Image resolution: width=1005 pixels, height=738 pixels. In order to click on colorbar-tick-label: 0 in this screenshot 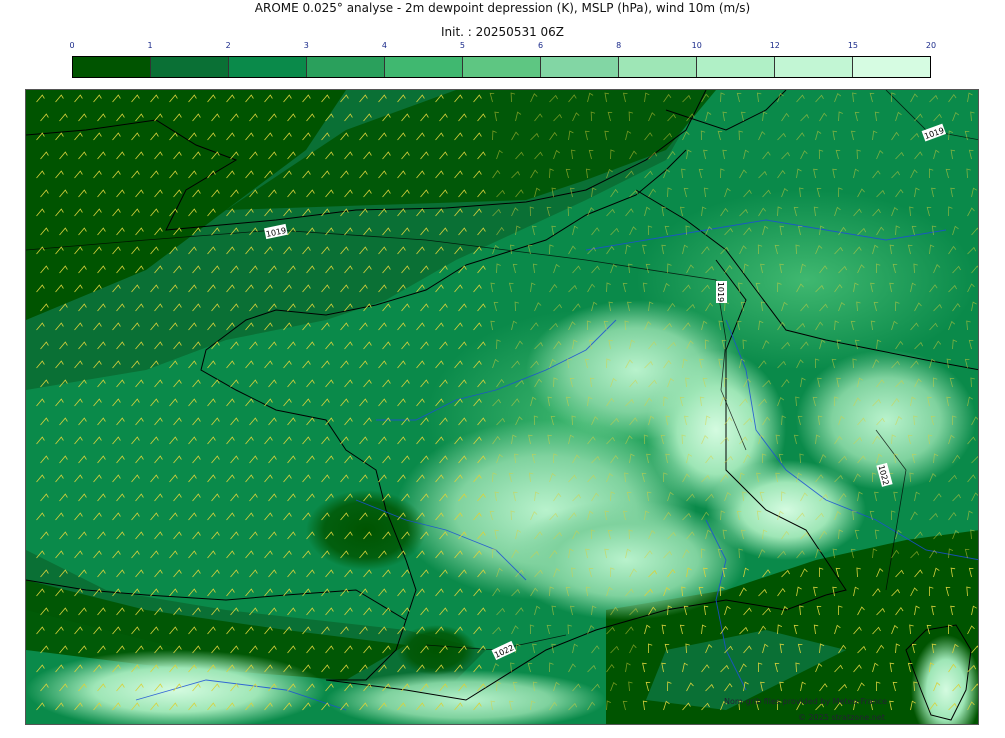, I will do `click(72, 45)`.